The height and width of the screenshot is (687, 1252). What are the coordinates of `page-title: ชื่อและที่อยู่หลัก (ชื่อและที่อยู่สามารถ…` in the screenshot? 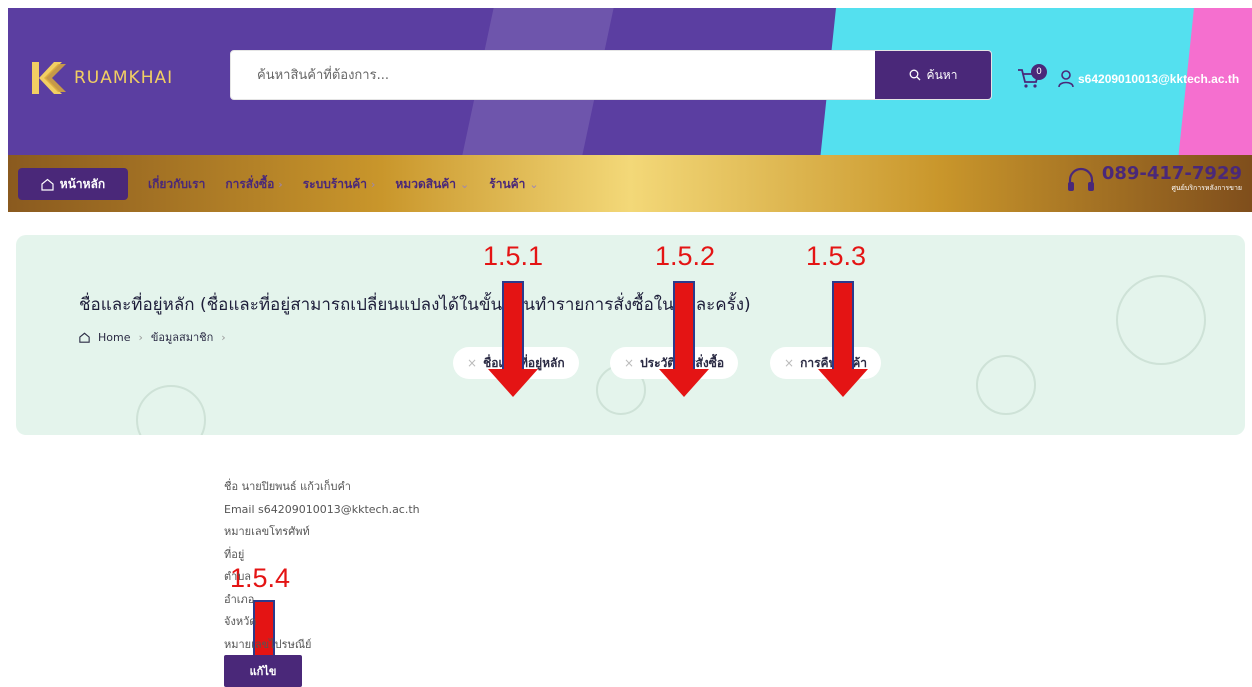 It's located at (415, 305).